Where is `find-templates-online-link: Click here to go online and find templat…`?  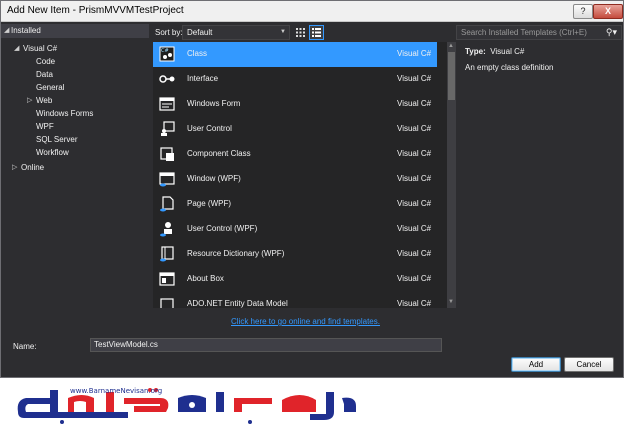 find-templates-online-link: Click here to go online and find templat… is located at coordinates (305, 321).